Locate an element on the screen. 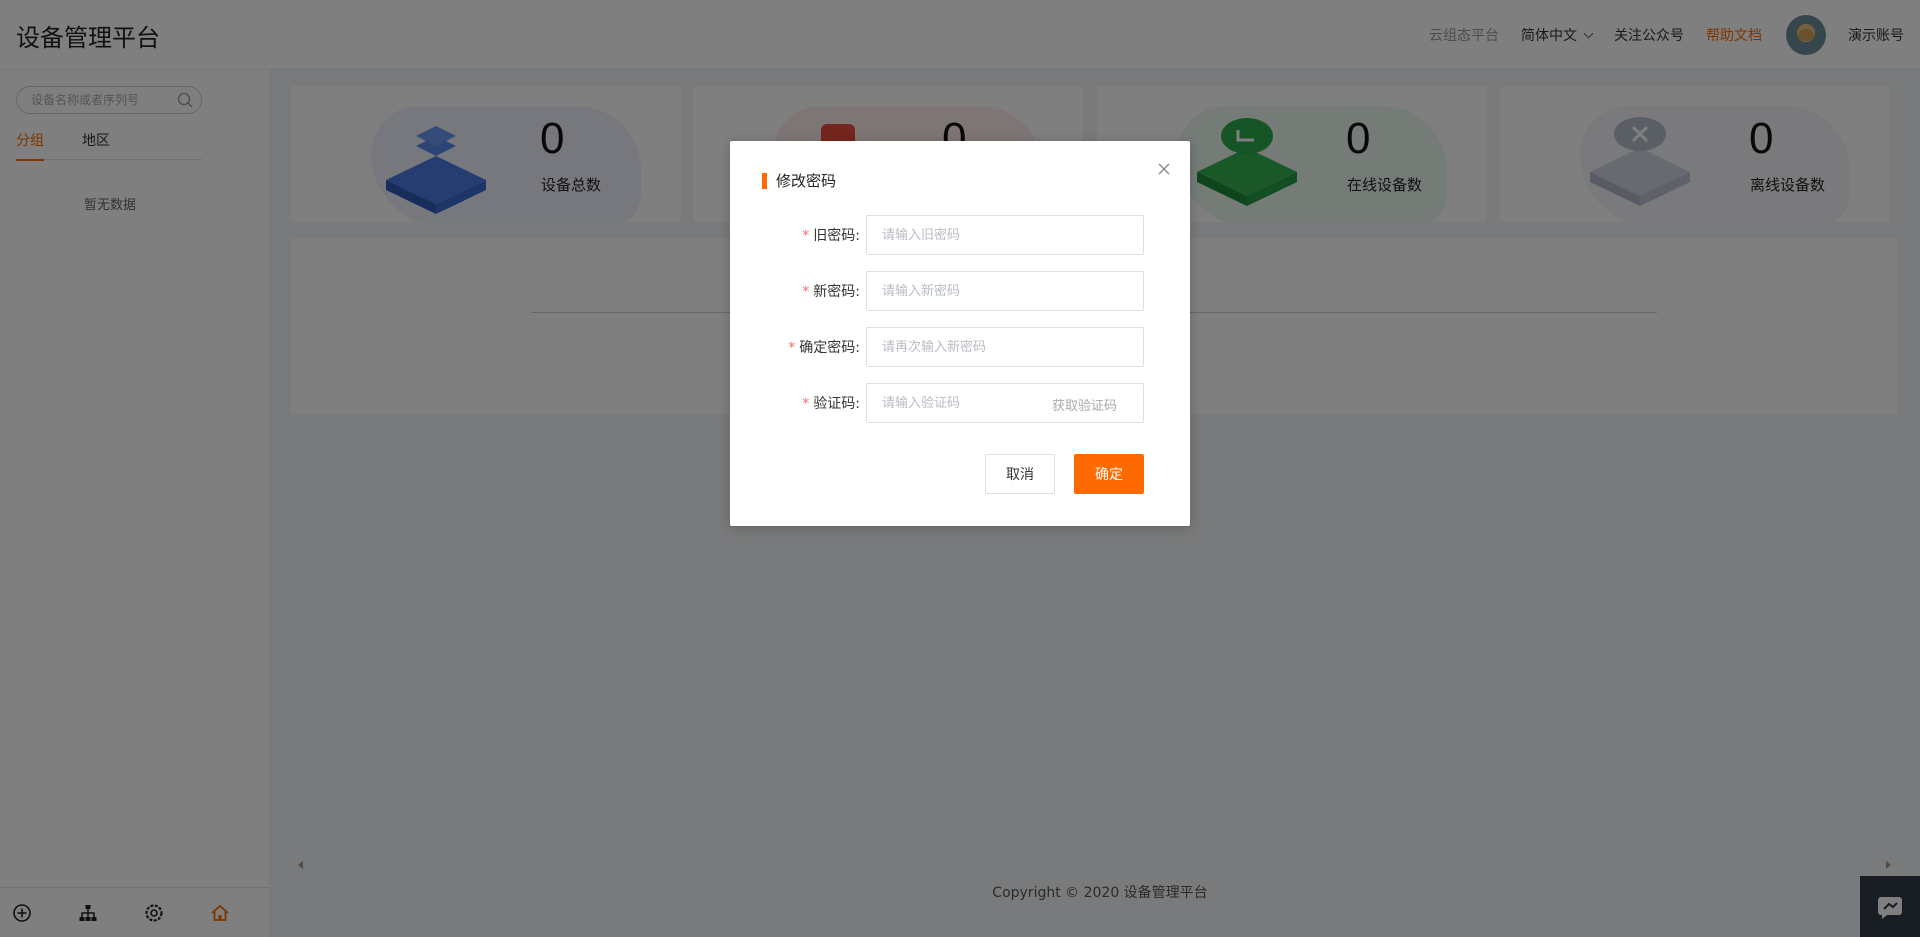 This screenshot has width=1920, height=937. verification-code-label: * 验证码: is located at coordinates (831, 403).